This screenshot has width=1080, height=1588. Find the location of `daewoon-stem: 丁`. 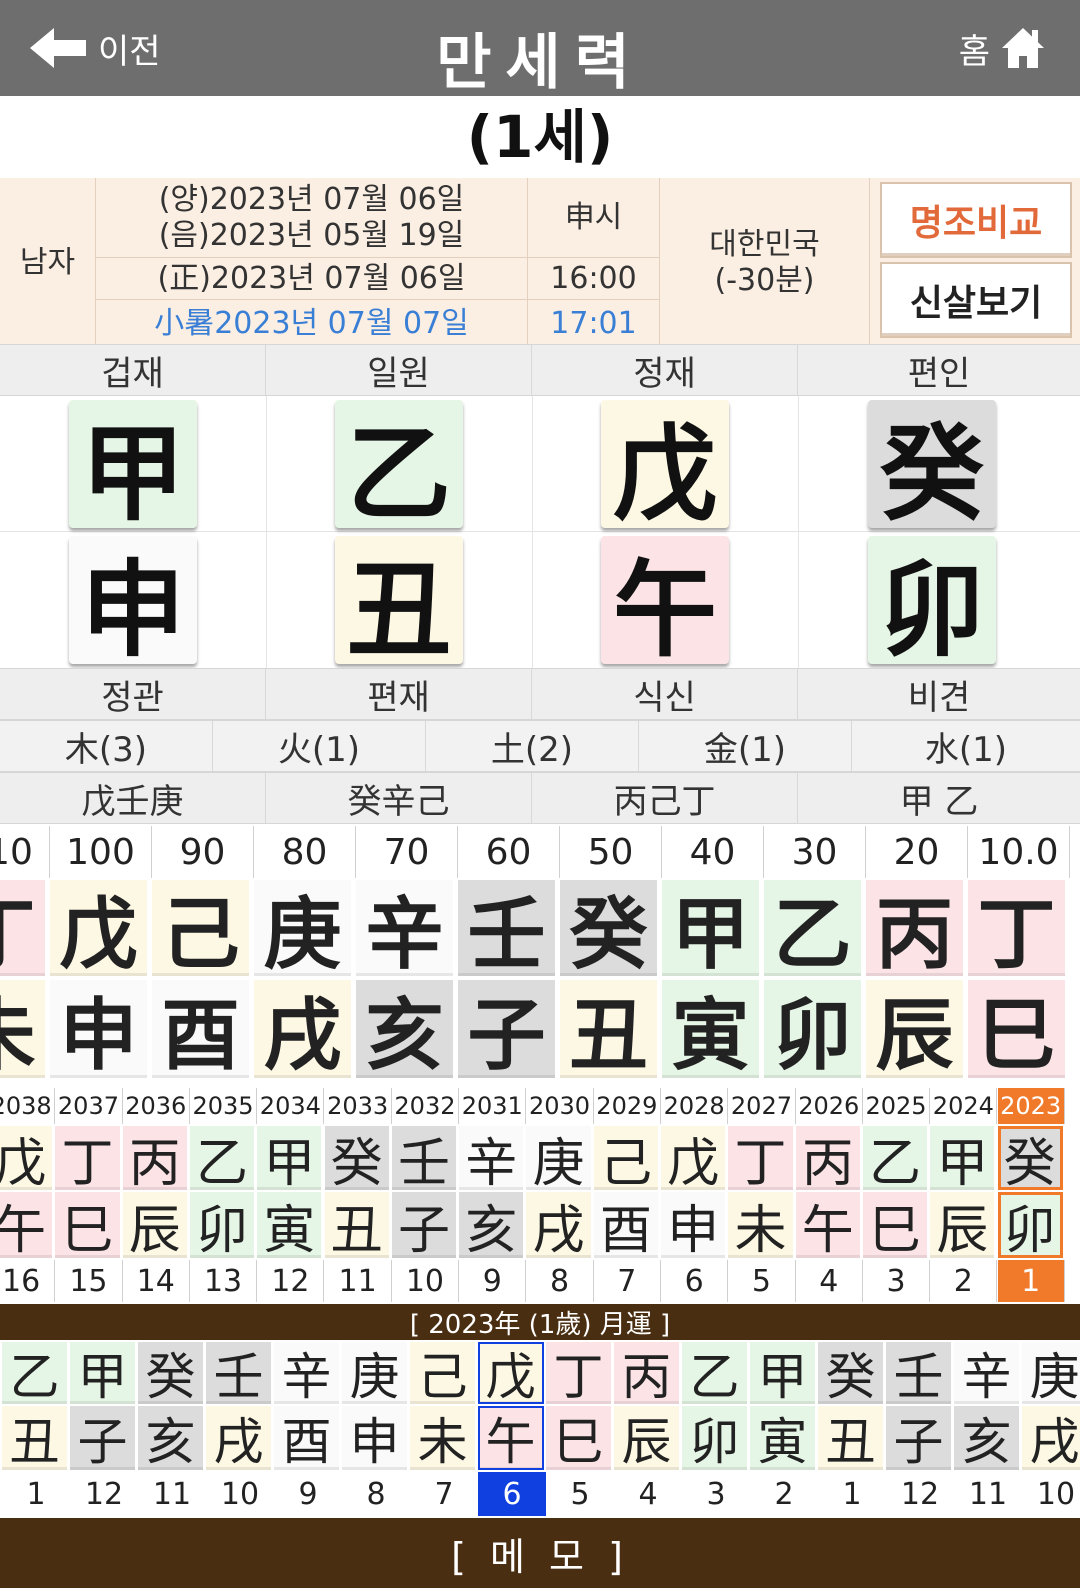

daewoon-stem: 丁 is located at coordinates (1017, 930).